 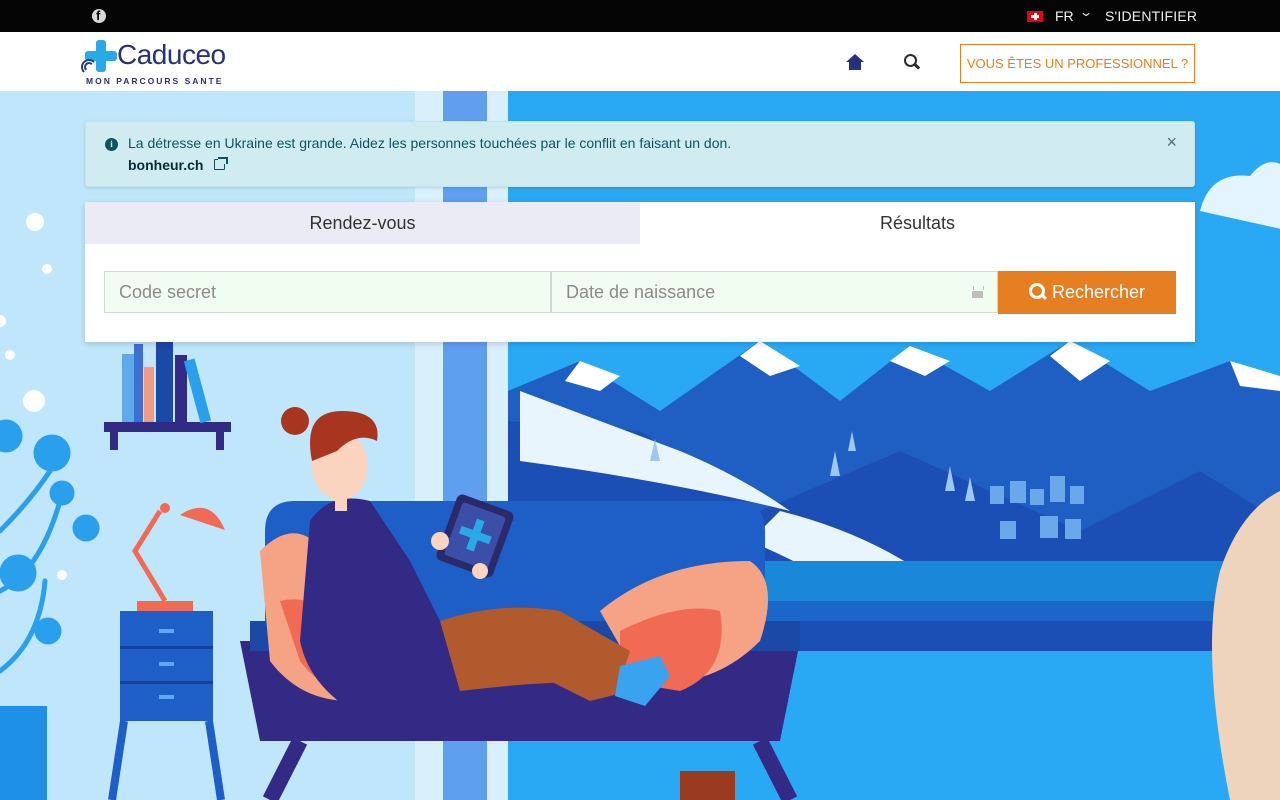 What do you see at coordinates (155, 81) in the screenshot?
I see `logo-tagline: MON PARCOURS SANTE` at bounding box center [155, 81].